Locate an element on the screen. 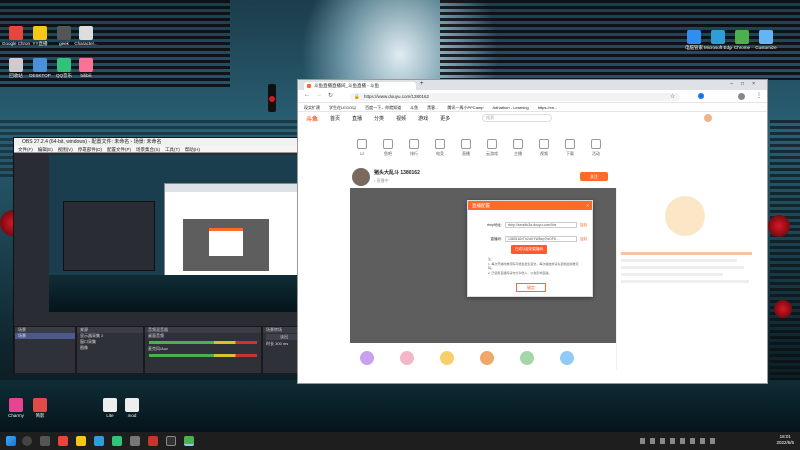 The width and height of the screenshot is (800, 450). menu-item: 停靠部件(D) is located at coordinates (90, 149).